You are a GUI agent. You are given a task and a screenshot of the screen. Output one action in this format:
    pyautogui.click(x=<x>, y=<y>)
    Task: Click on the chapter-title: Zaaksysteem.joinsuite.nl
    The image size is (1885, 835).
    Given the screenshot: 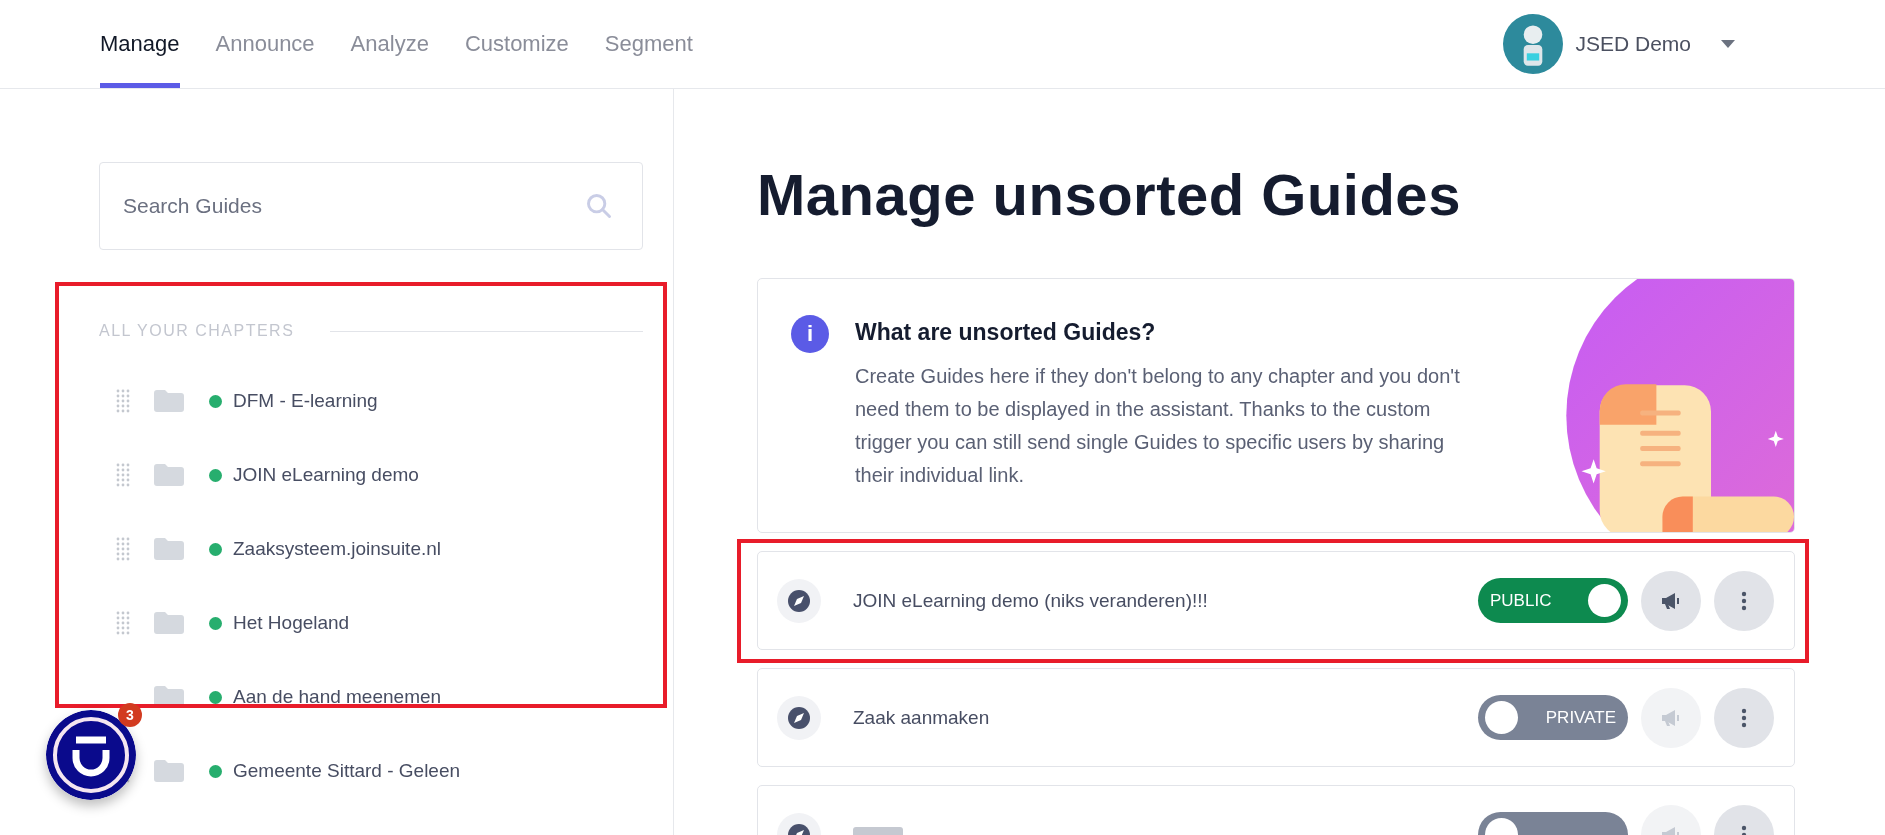 What is the action you would take?
    pyautogui.click(x=337, y=549)
    